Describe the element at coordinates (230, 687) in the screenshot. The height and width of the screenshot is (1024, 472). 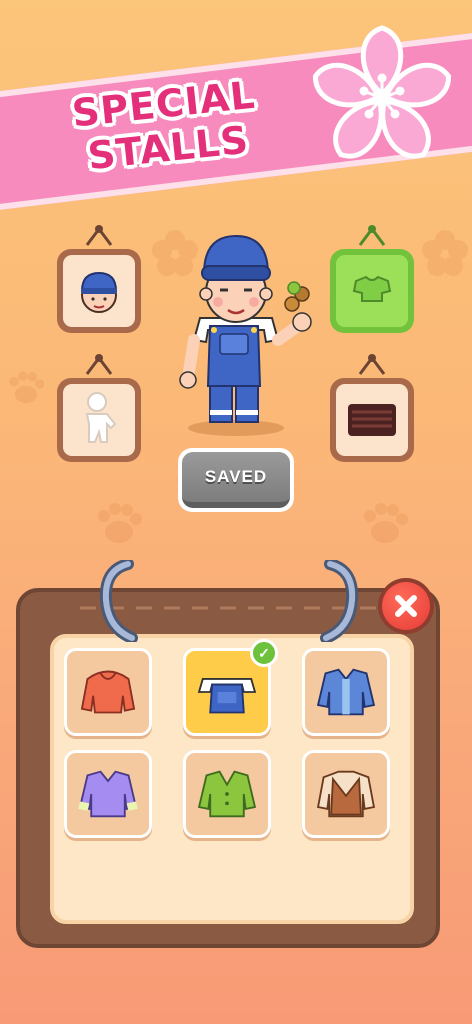
I see `wardrobe-item-blue-overalls: ✓` at that location.